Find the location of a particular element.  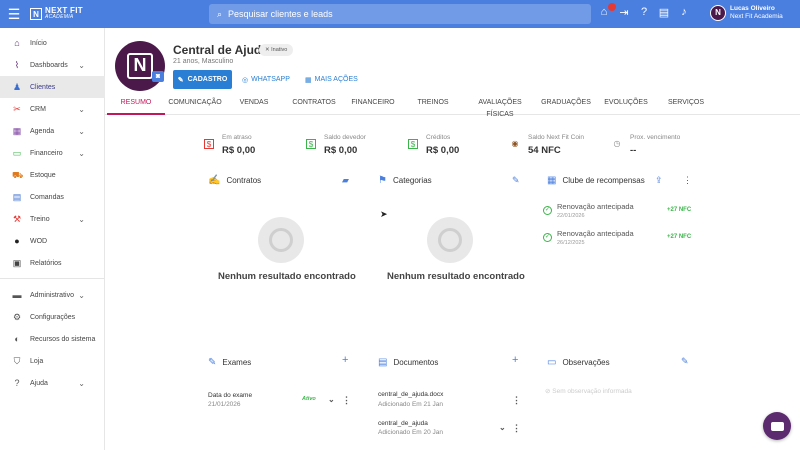

tab-graduacoes: GRADUAÇÕES is located at coordinates (566, 106).